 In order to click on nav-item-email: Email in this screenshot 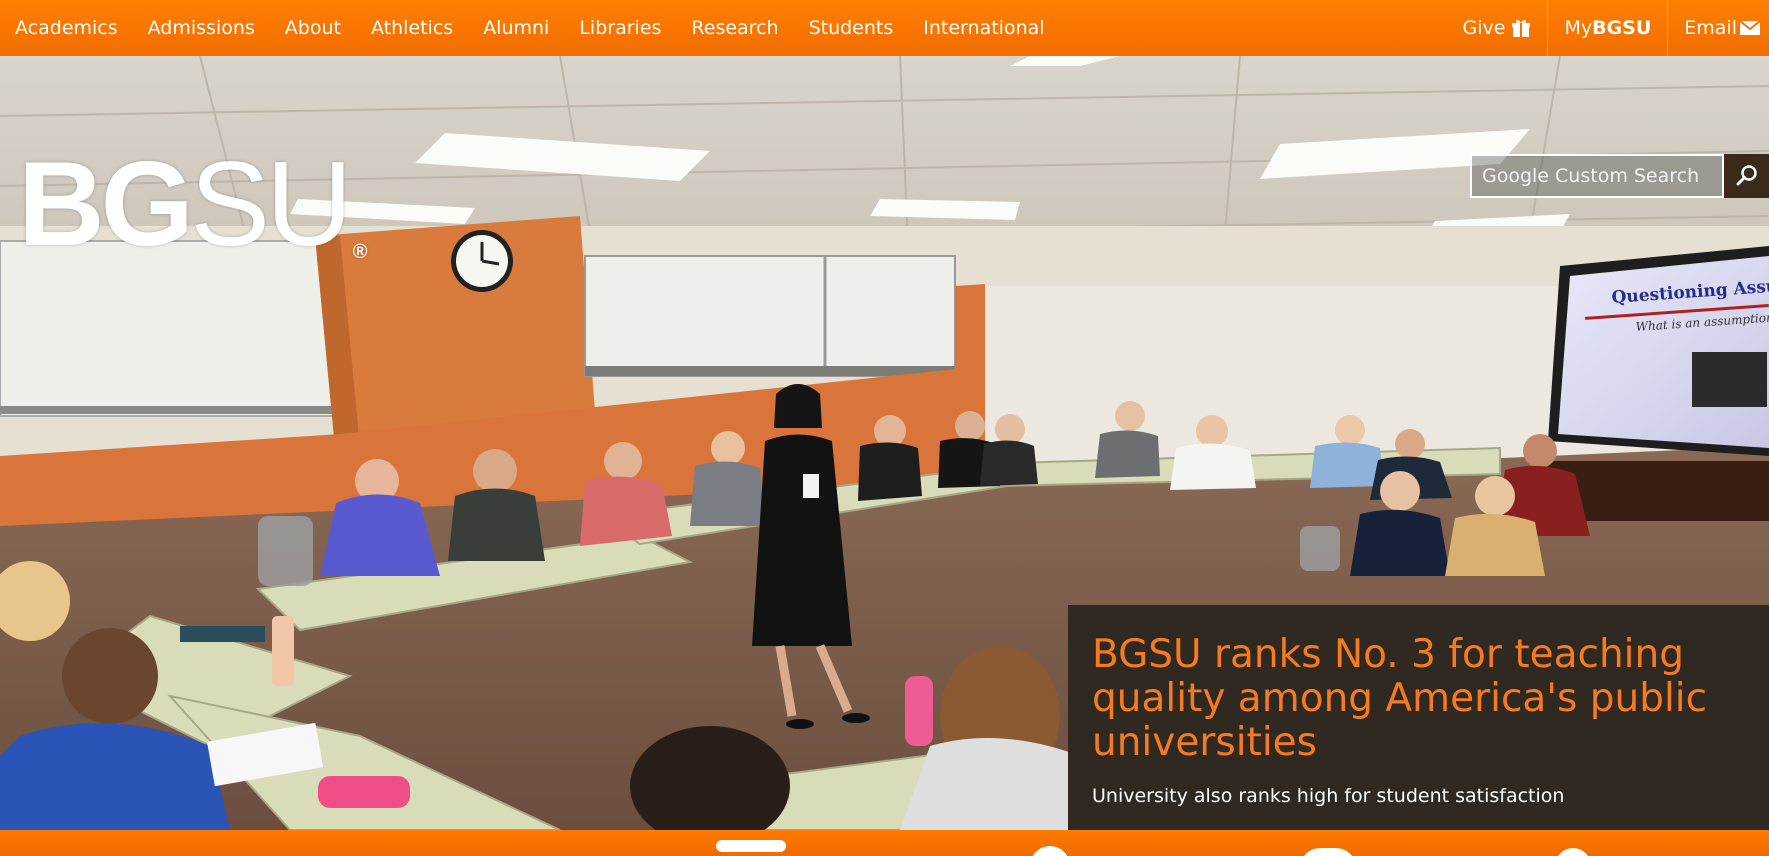, I will do `click(1718, 28)`.